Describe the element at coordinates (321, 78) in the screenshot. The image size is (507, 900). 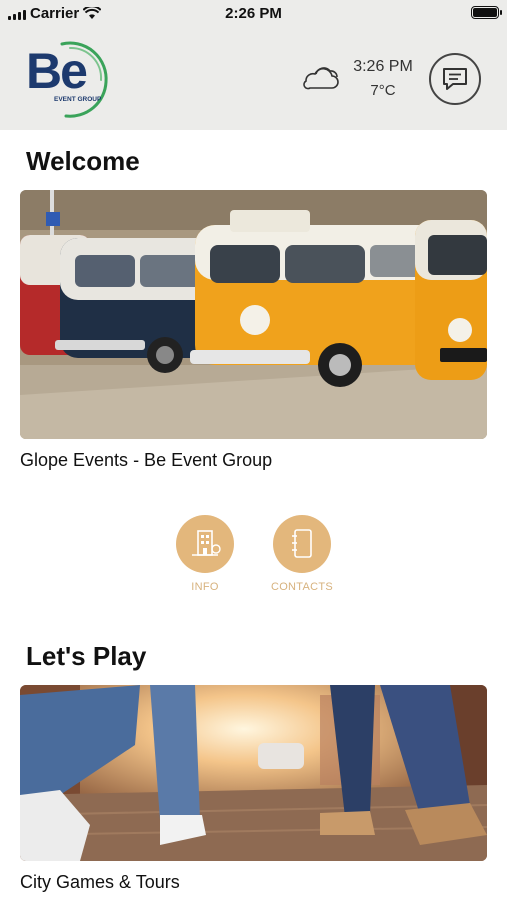
I see `cloud-icon` at that location.